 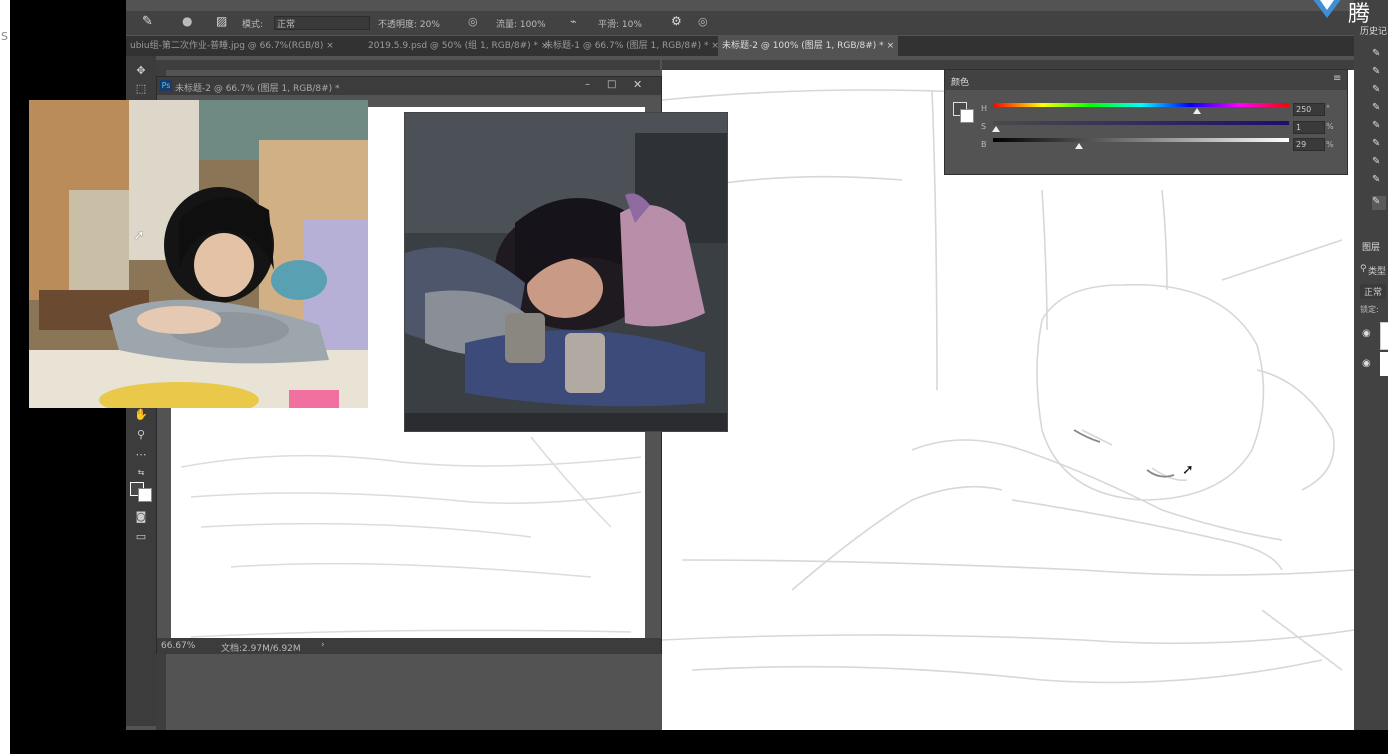 I want to click on floating-window-title: 未标题-2 @ 66.7% (图层 1, RGB/8#) *, so click(x=257, y=89).